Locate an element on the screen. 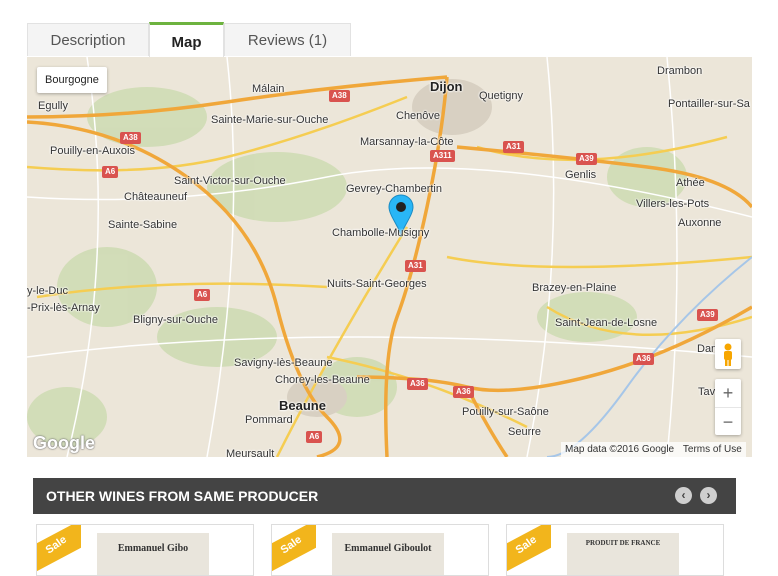 The width and height of the screenshot is (778, 576). map-label: Pouilly-en-Auxois is located at coordinates (92, 151).